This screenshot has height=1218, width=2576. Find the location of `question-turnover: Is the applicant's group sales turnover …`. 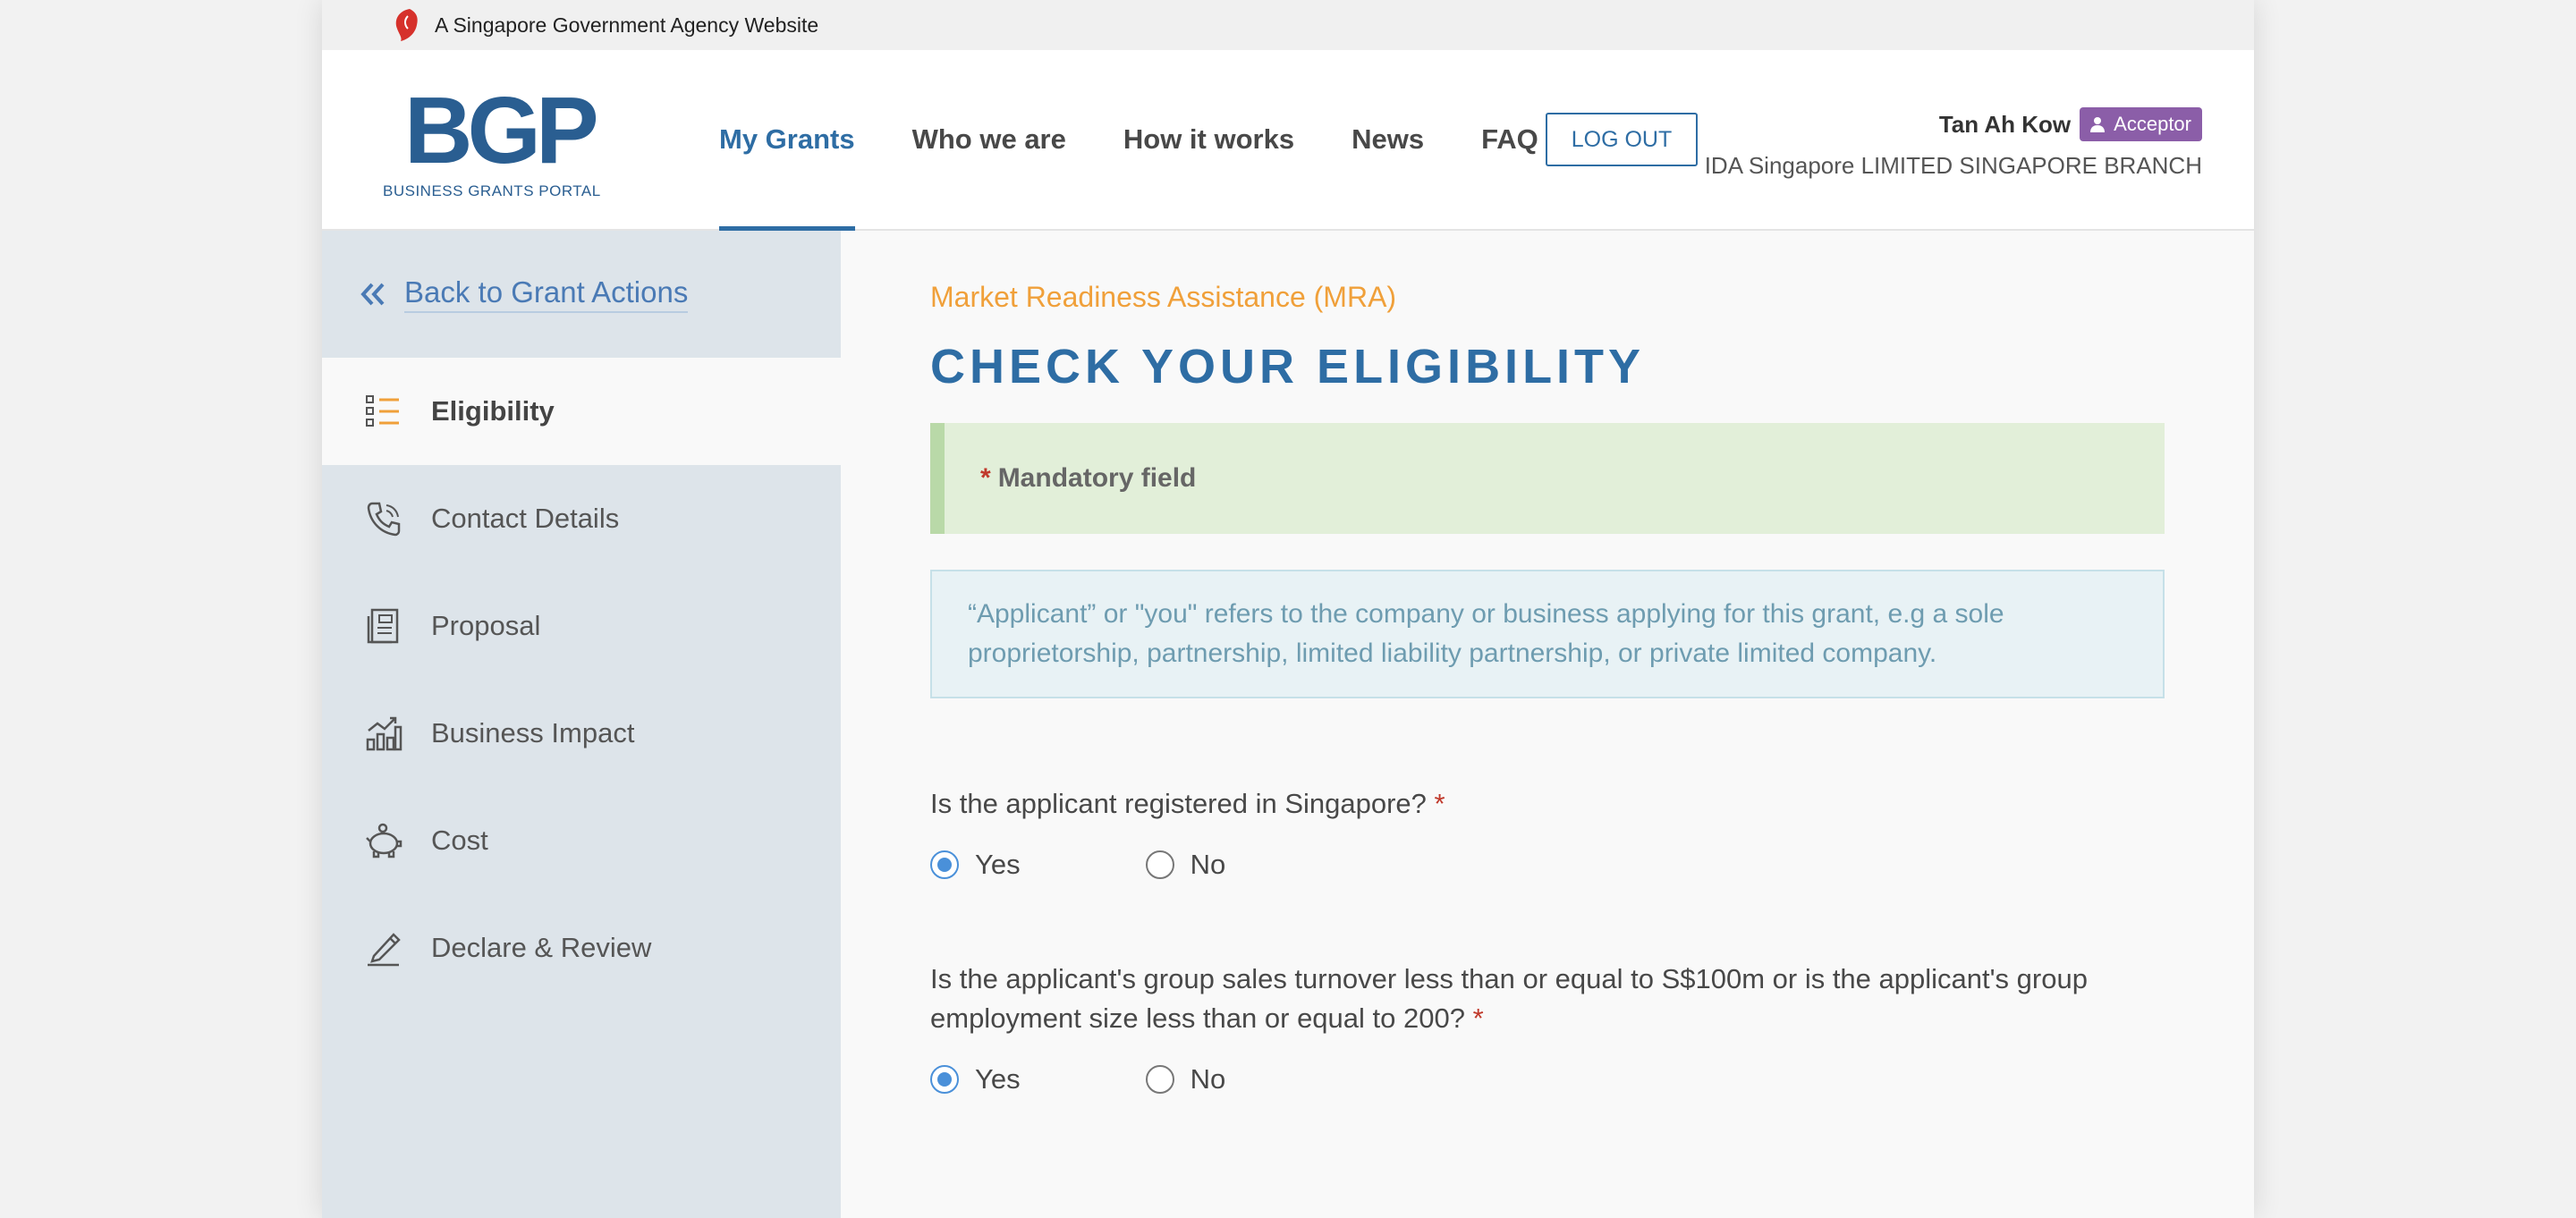

question-turnover: Is the applicant's group sales turnover … is located at coordinates (1547, 1027).